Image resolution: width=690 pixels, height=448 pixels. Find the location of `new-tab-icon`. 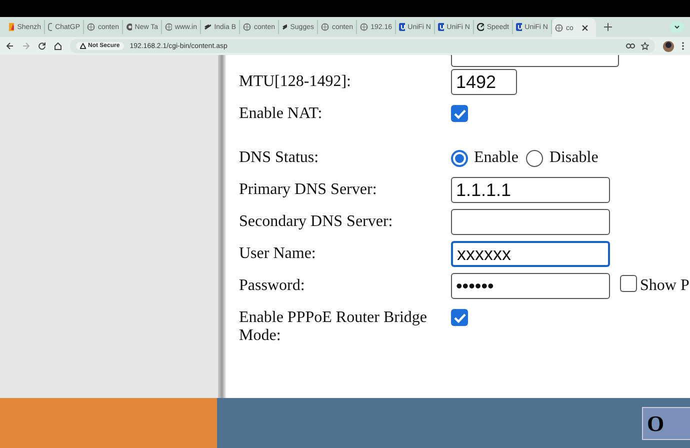

new-tab-icon is located at coordinates (608, 27).